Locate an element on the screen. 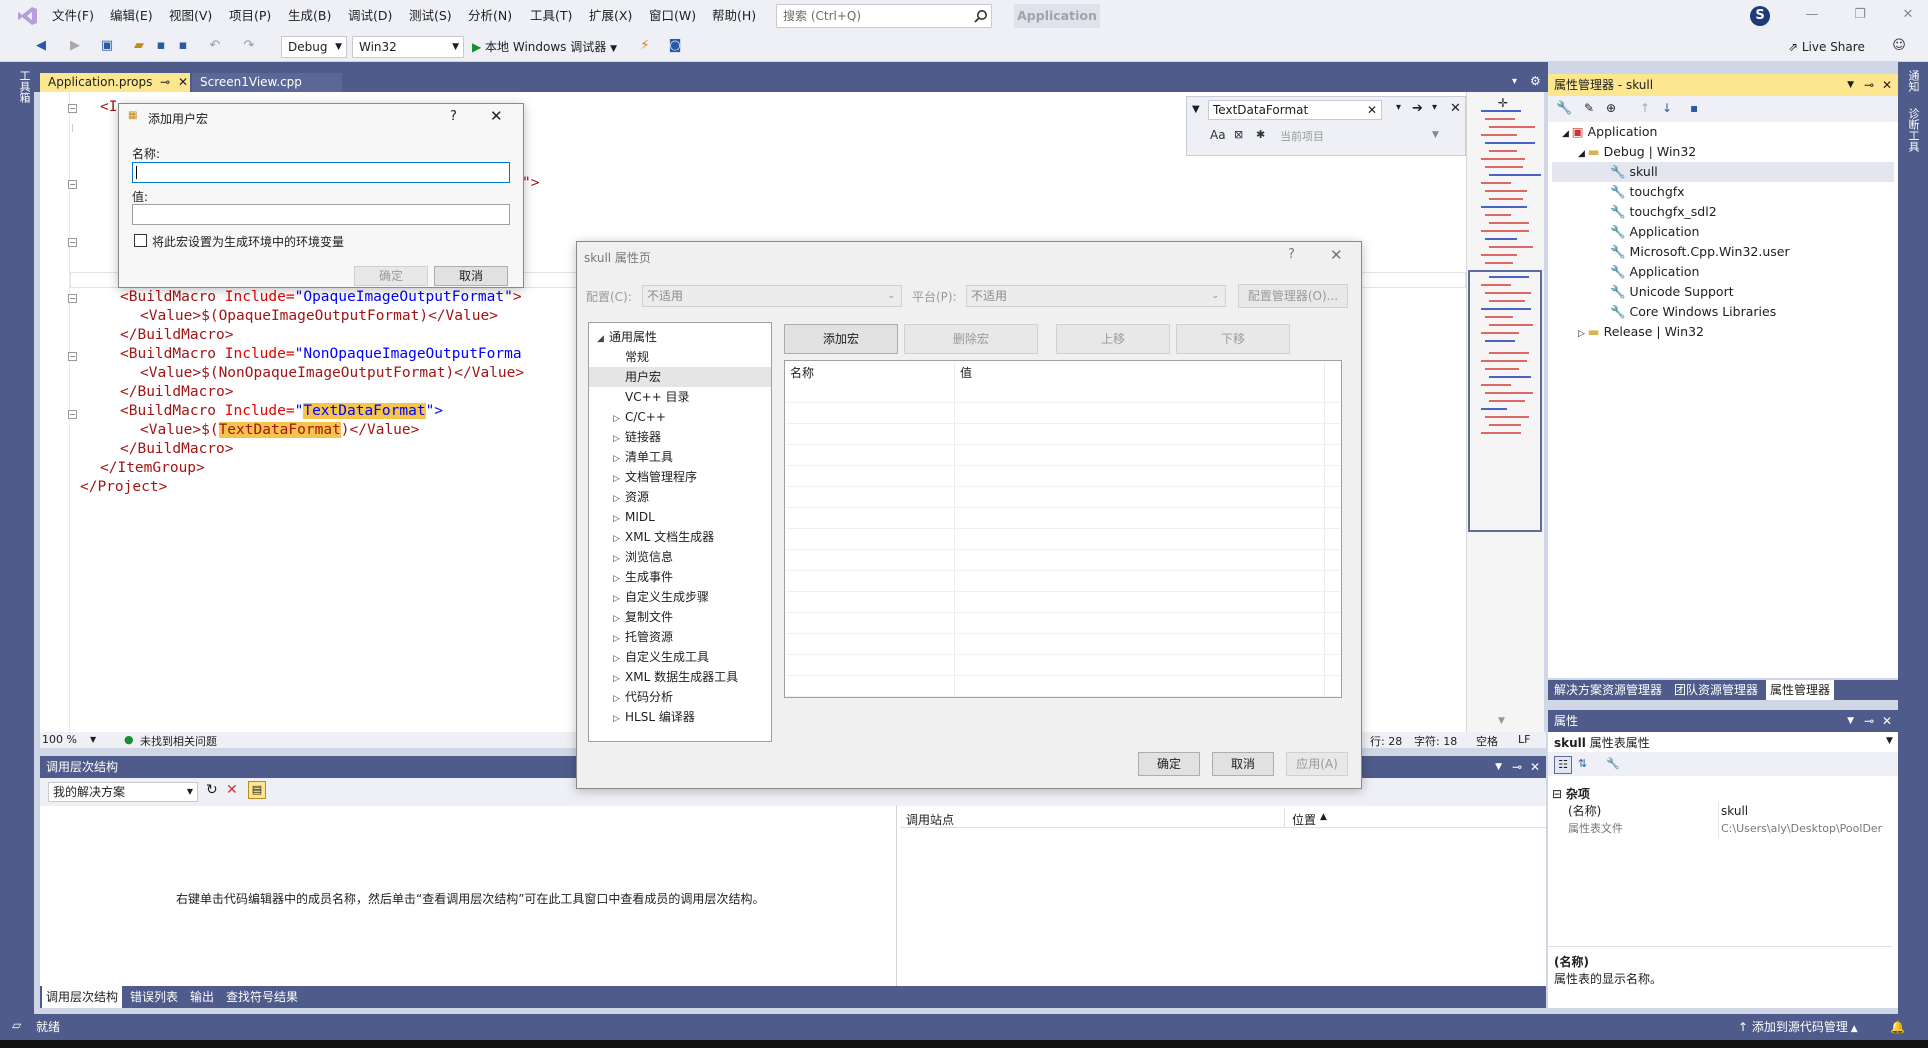 This screenshot has width=1928, height=1048. category-tree-item: ▷ XML 文档生成器 is located at coordinates (680, 537).